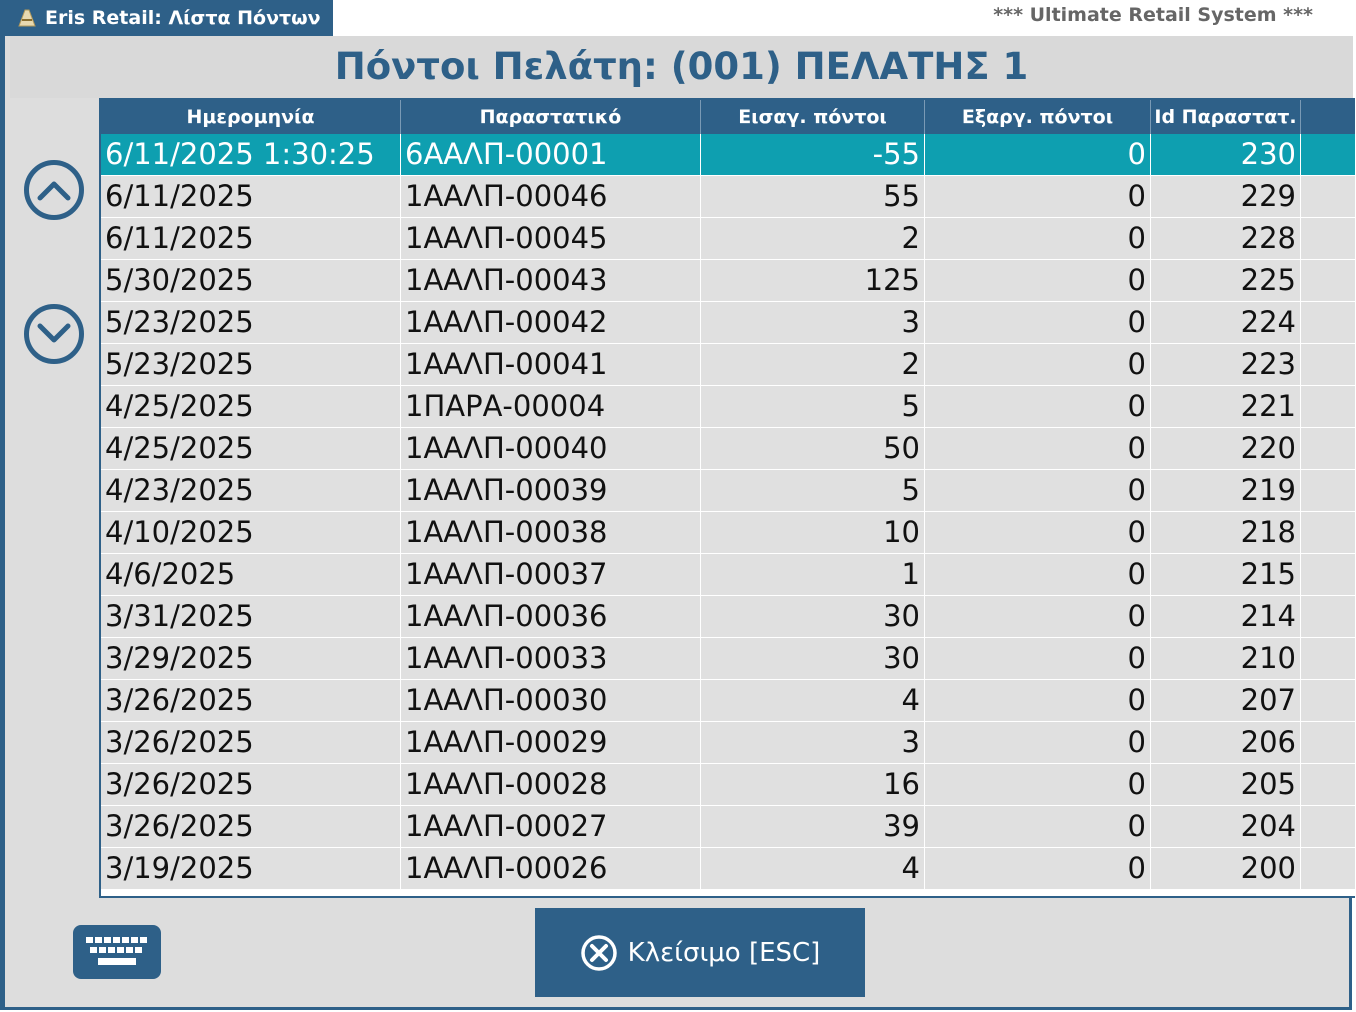 The image size is (1356, 1012). I want to click on cell-document: 1ΑΑΛΠ-00039, so click(551, 490).